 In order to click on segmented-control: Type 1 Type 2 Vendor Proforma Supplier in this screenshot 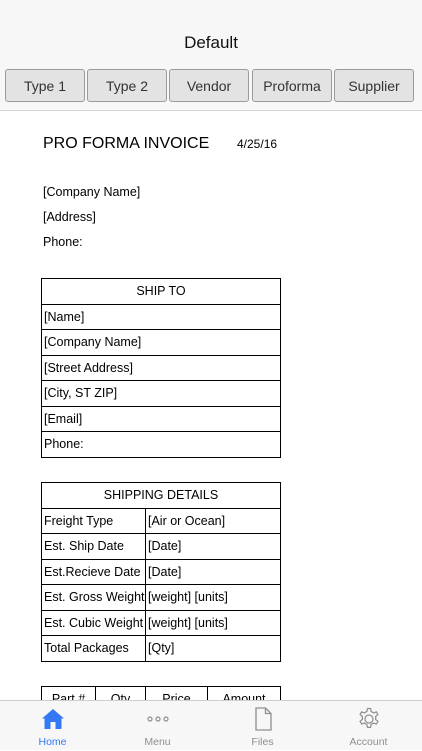, I will do `click(211, 87)`.